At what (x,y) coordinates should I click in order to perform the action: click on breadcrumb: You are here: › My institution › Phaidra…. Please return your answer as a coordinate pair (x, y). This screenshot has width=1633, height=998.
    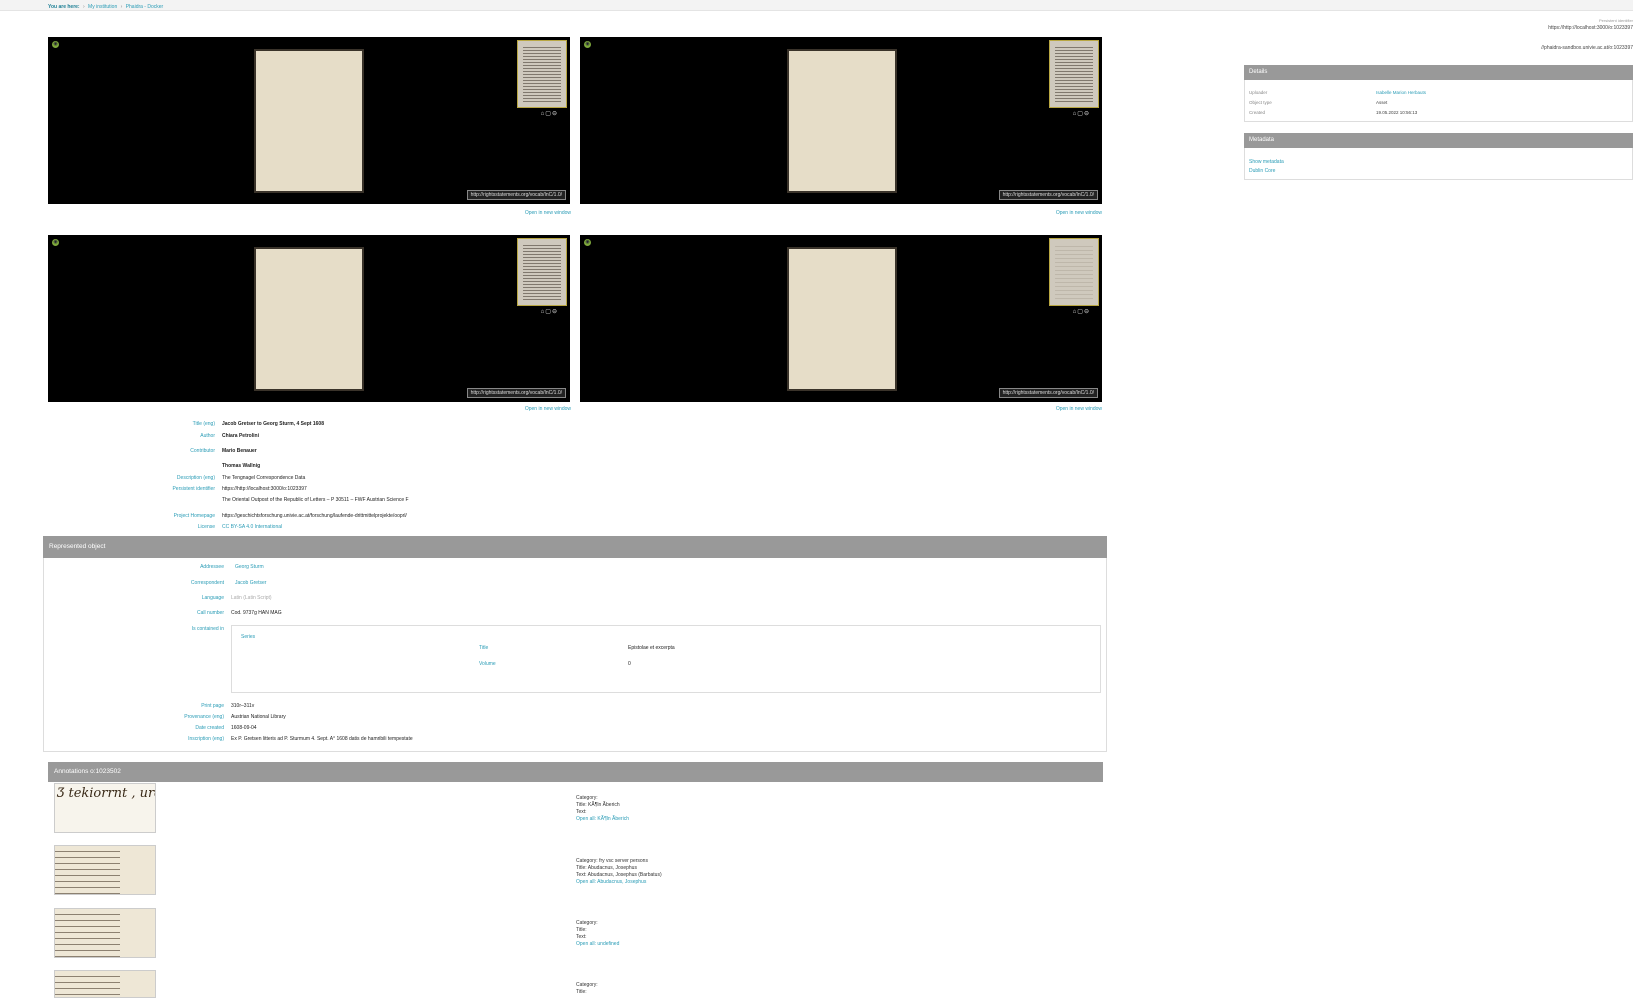
    Looking at the image, I should click on (105, 7).